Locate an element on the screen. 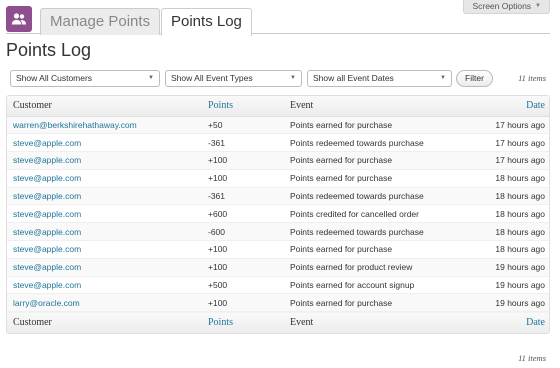 The image size is (560, 368). table-footer-row: Customer Points Event Date is located at coordinates (278, 322).